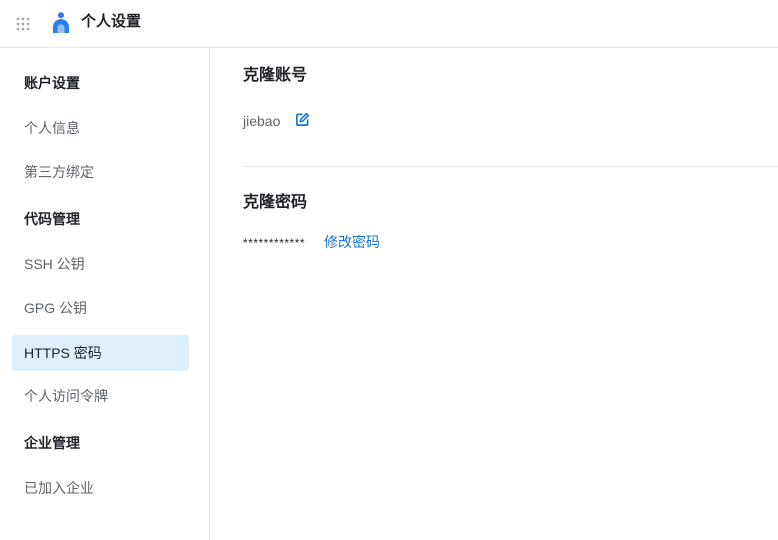 The height and width of the screenshot is (540, 778). I want to click on sidebar-item-access-tokens: 个人访问令牌, so click(100, 396).